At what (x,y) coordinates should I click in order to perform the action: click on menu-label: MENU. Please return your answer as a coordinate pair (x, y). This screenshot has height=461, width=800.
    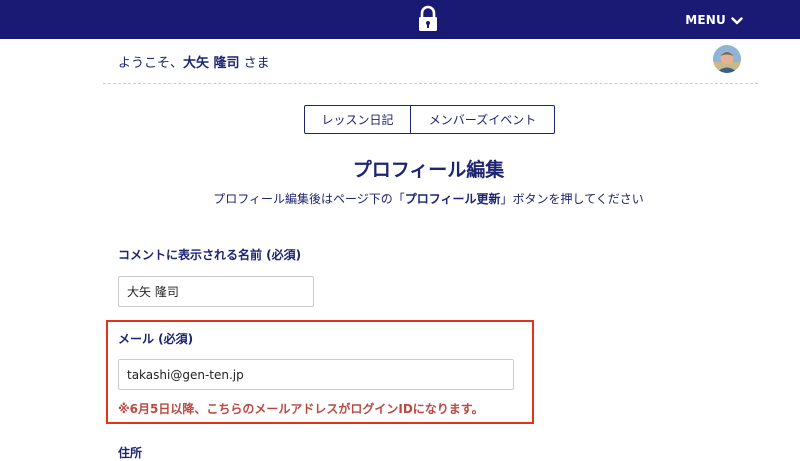
    Looking at the image, I should click on (705, 20).